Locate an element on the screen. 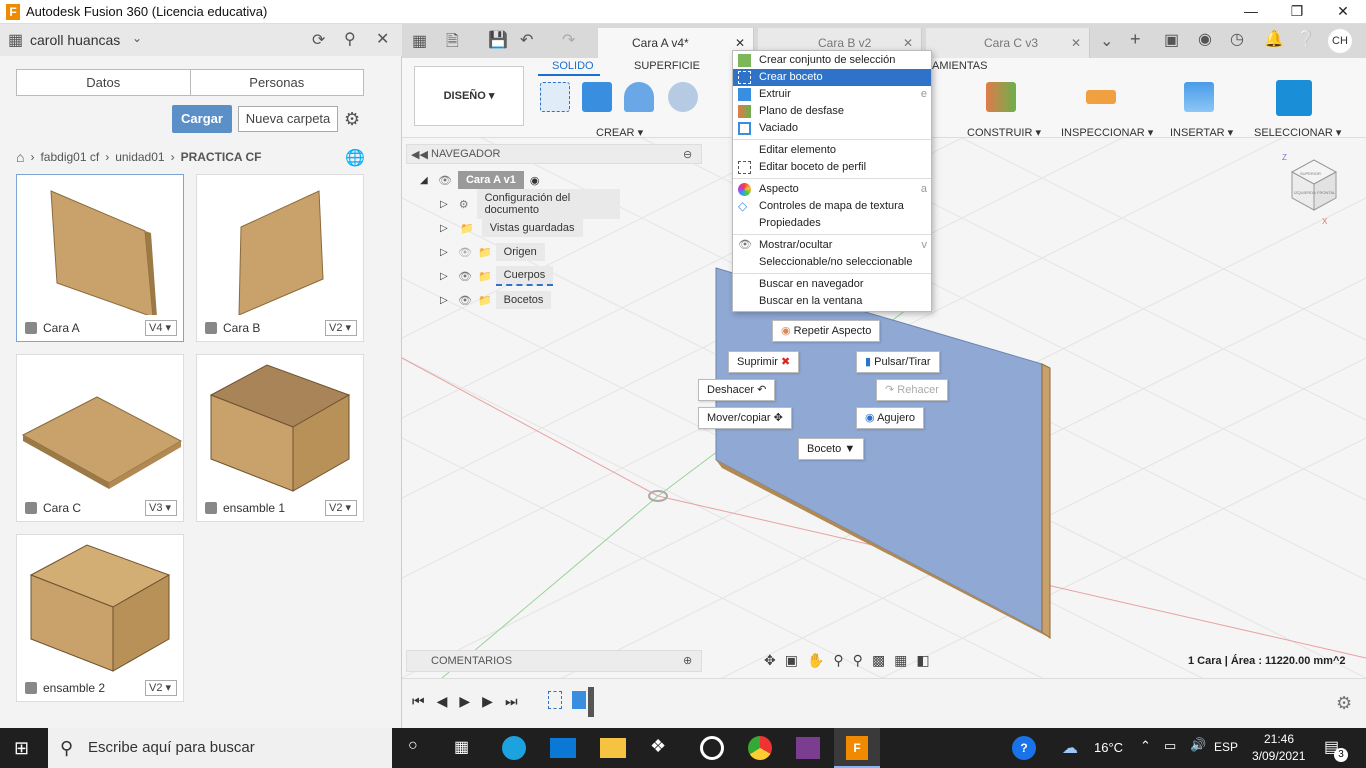 Image resolution: width=1366 pixels, height=768 pixels. tab-cara-c: Cara C v3 ✕ is located at coordinates (1008, 43).